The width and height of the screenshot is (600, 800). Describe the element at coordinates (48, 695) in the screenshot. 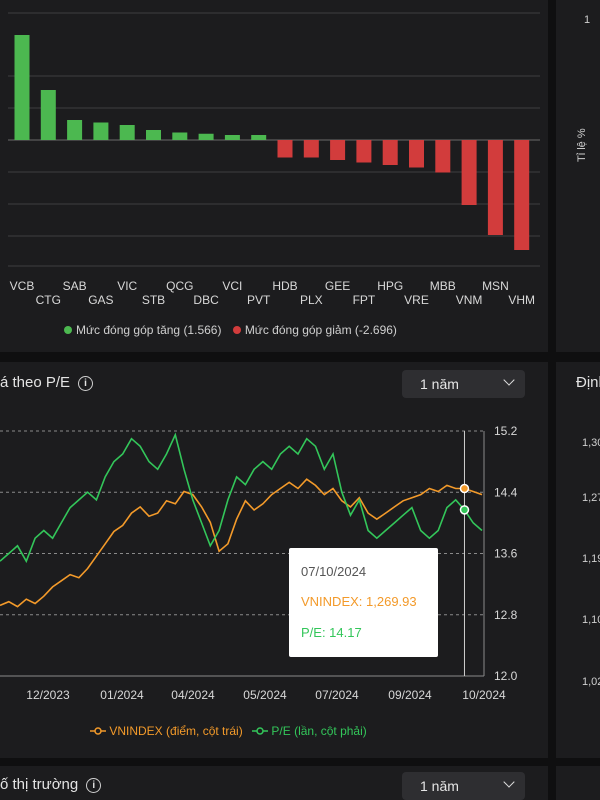

I see `x-tick-label: 12/2023` at that location.